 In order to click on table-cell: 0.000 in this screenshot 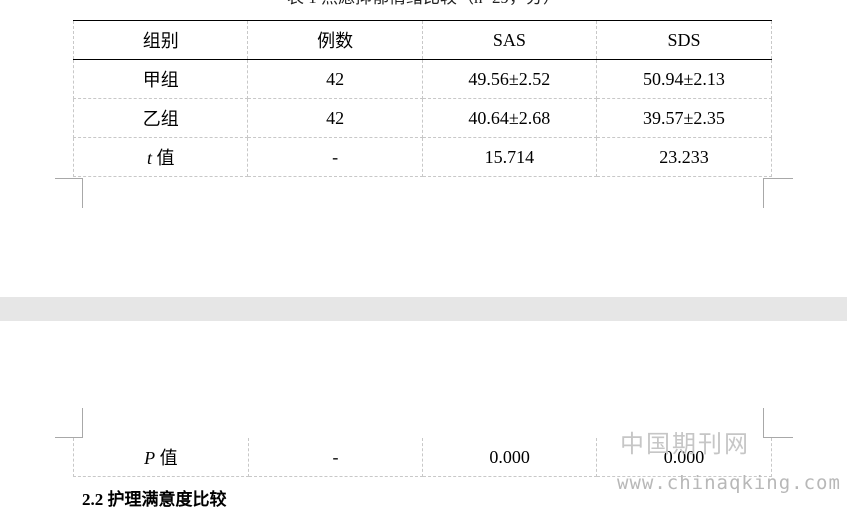, I will do `click(510, 457)`.